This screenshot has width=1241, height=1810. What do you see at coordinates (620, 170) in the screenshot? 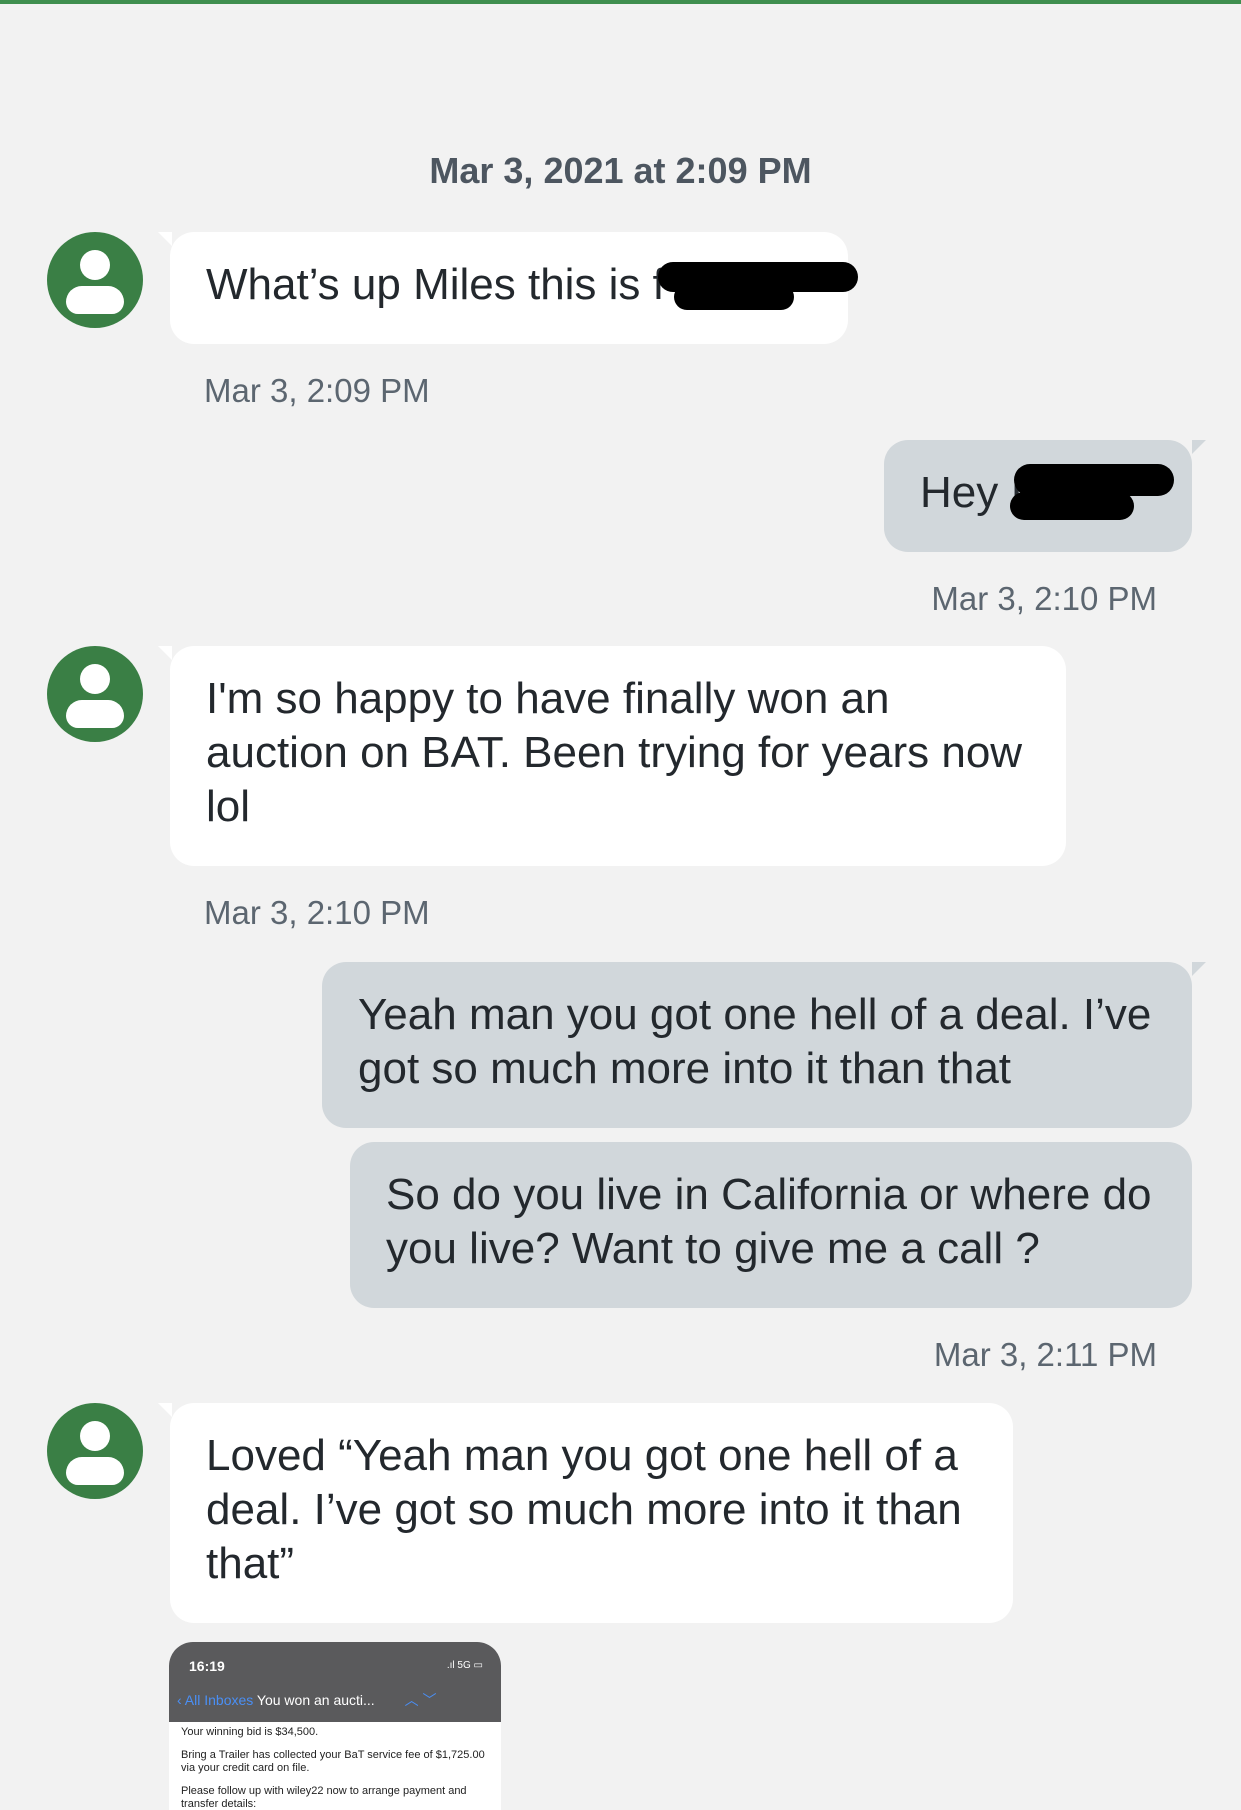
I see `conversation-date-header: Mar 3, 2021 at 2:09 PM` at bounding box center [620, 170].